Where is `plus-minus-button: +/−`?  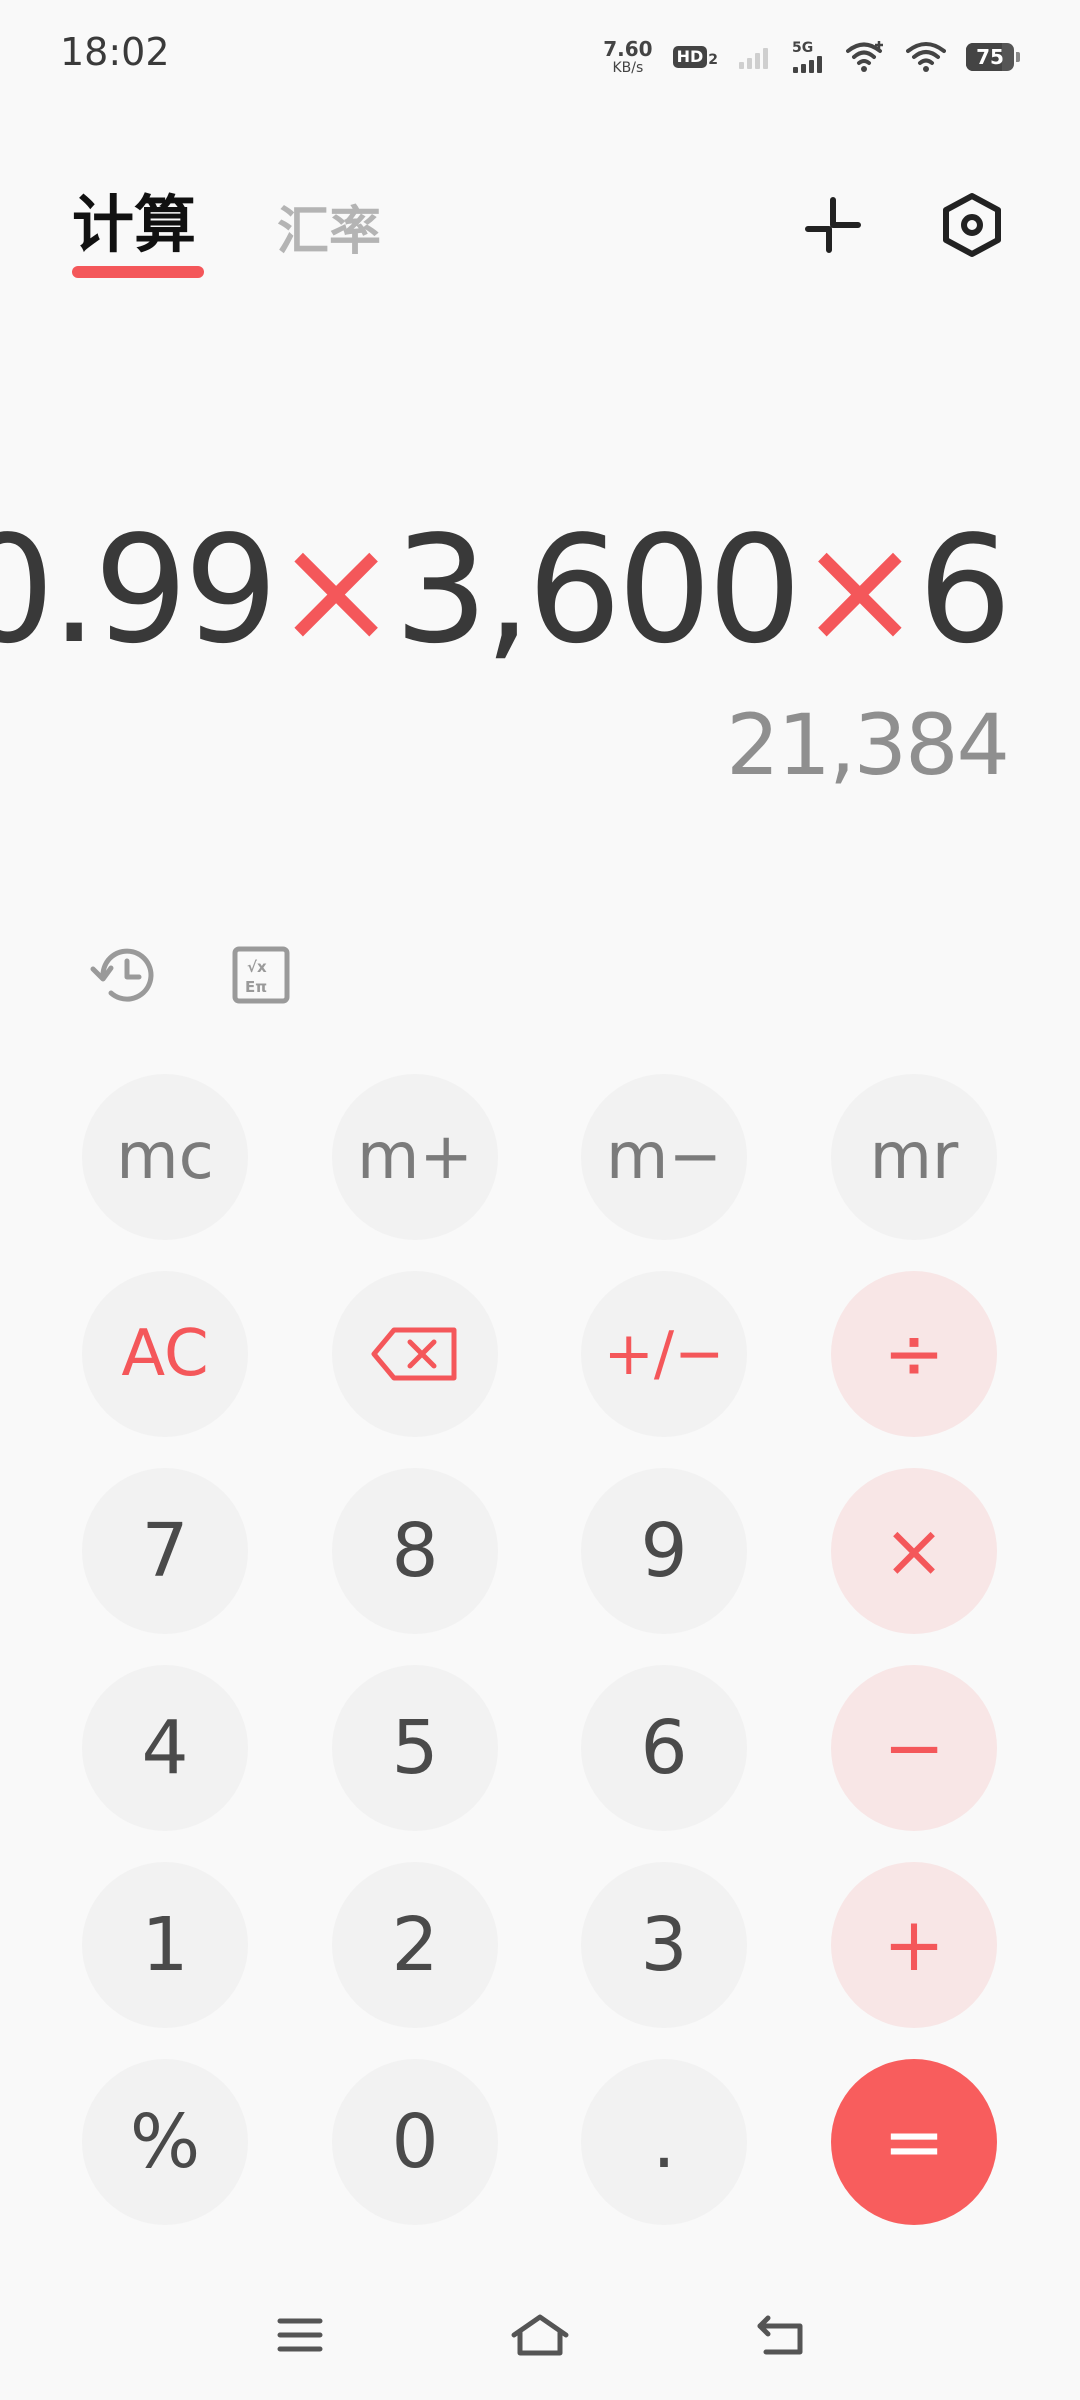
plus-minus-button: +/− is located at coordinates (664, 1354).